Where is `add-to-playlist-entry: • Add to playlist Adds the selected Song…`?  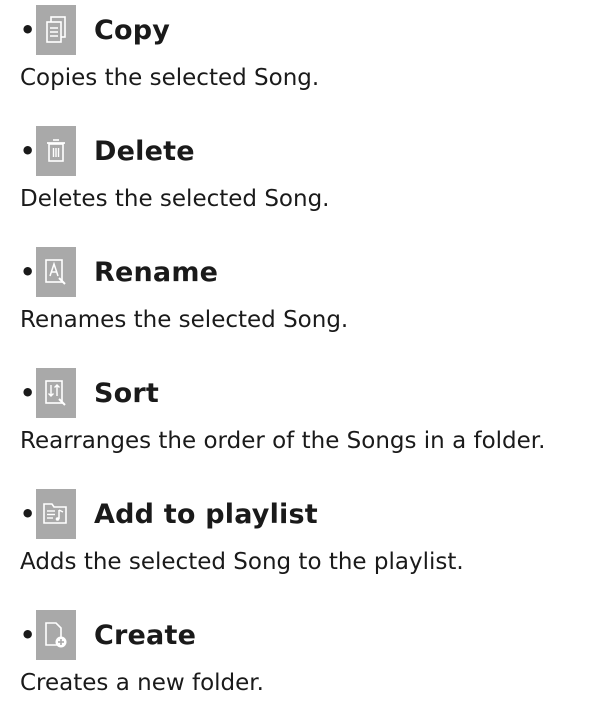 add-to-playlist-entry: • Add to playlist Adds the selected Song… is located at coordinates (315, 532).